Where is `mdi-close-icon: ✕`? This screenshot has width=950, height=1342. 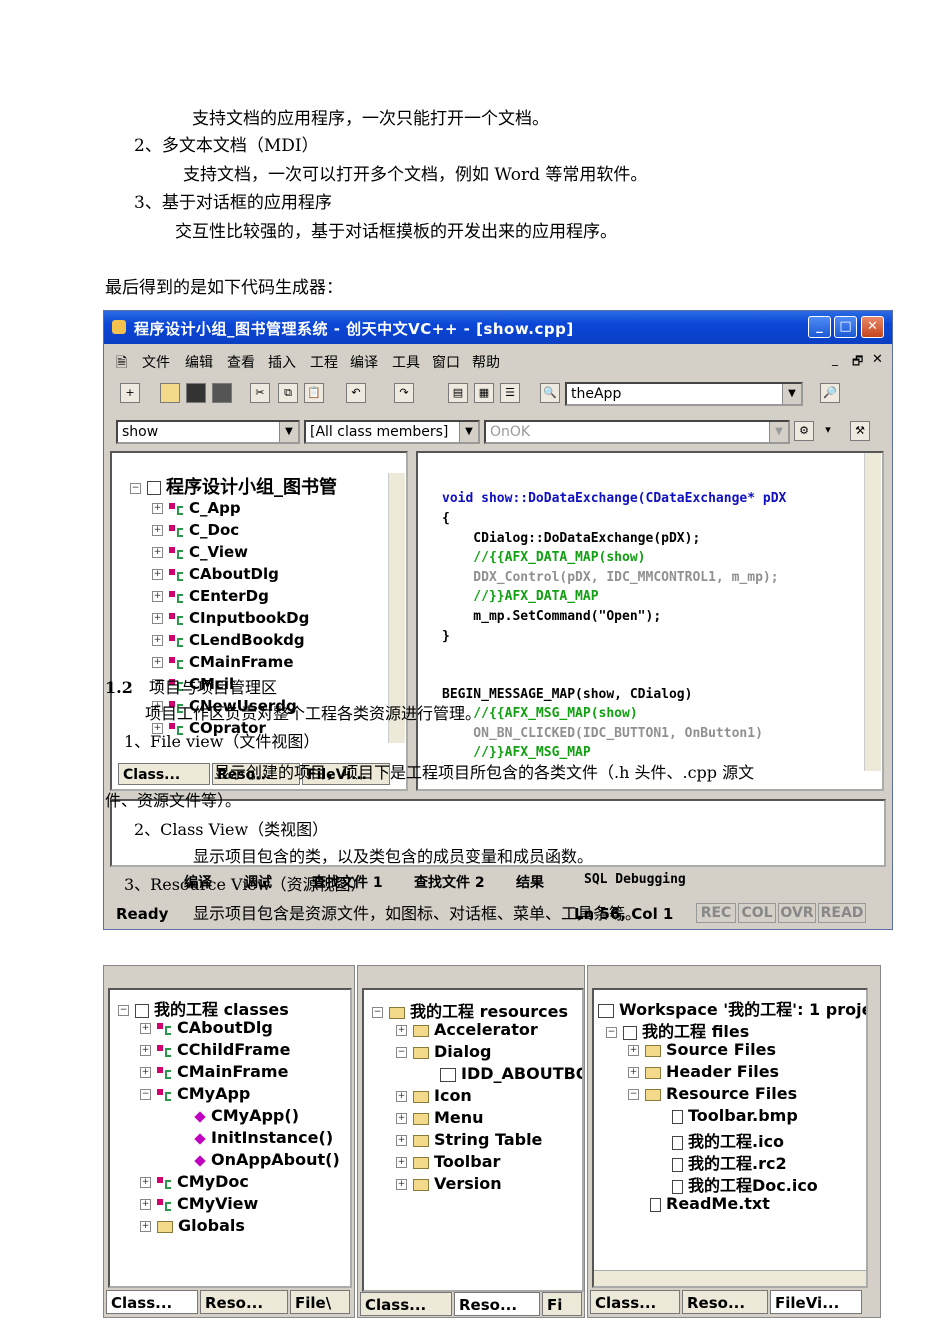
mdi-close-icon: ✕ is located at coordinates (877, 359).